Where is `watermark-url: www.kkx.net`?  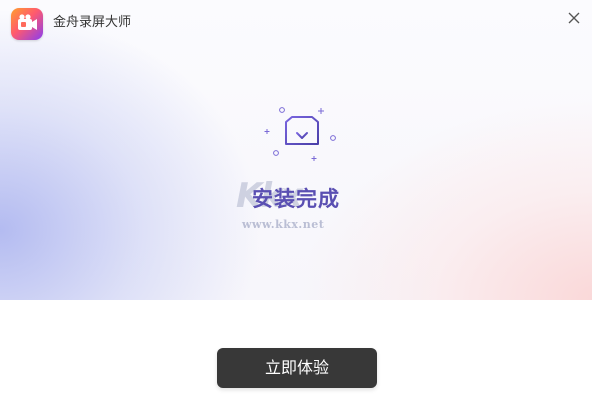 watermark-url: www.kkx.net is located at coordinates (283, 224).